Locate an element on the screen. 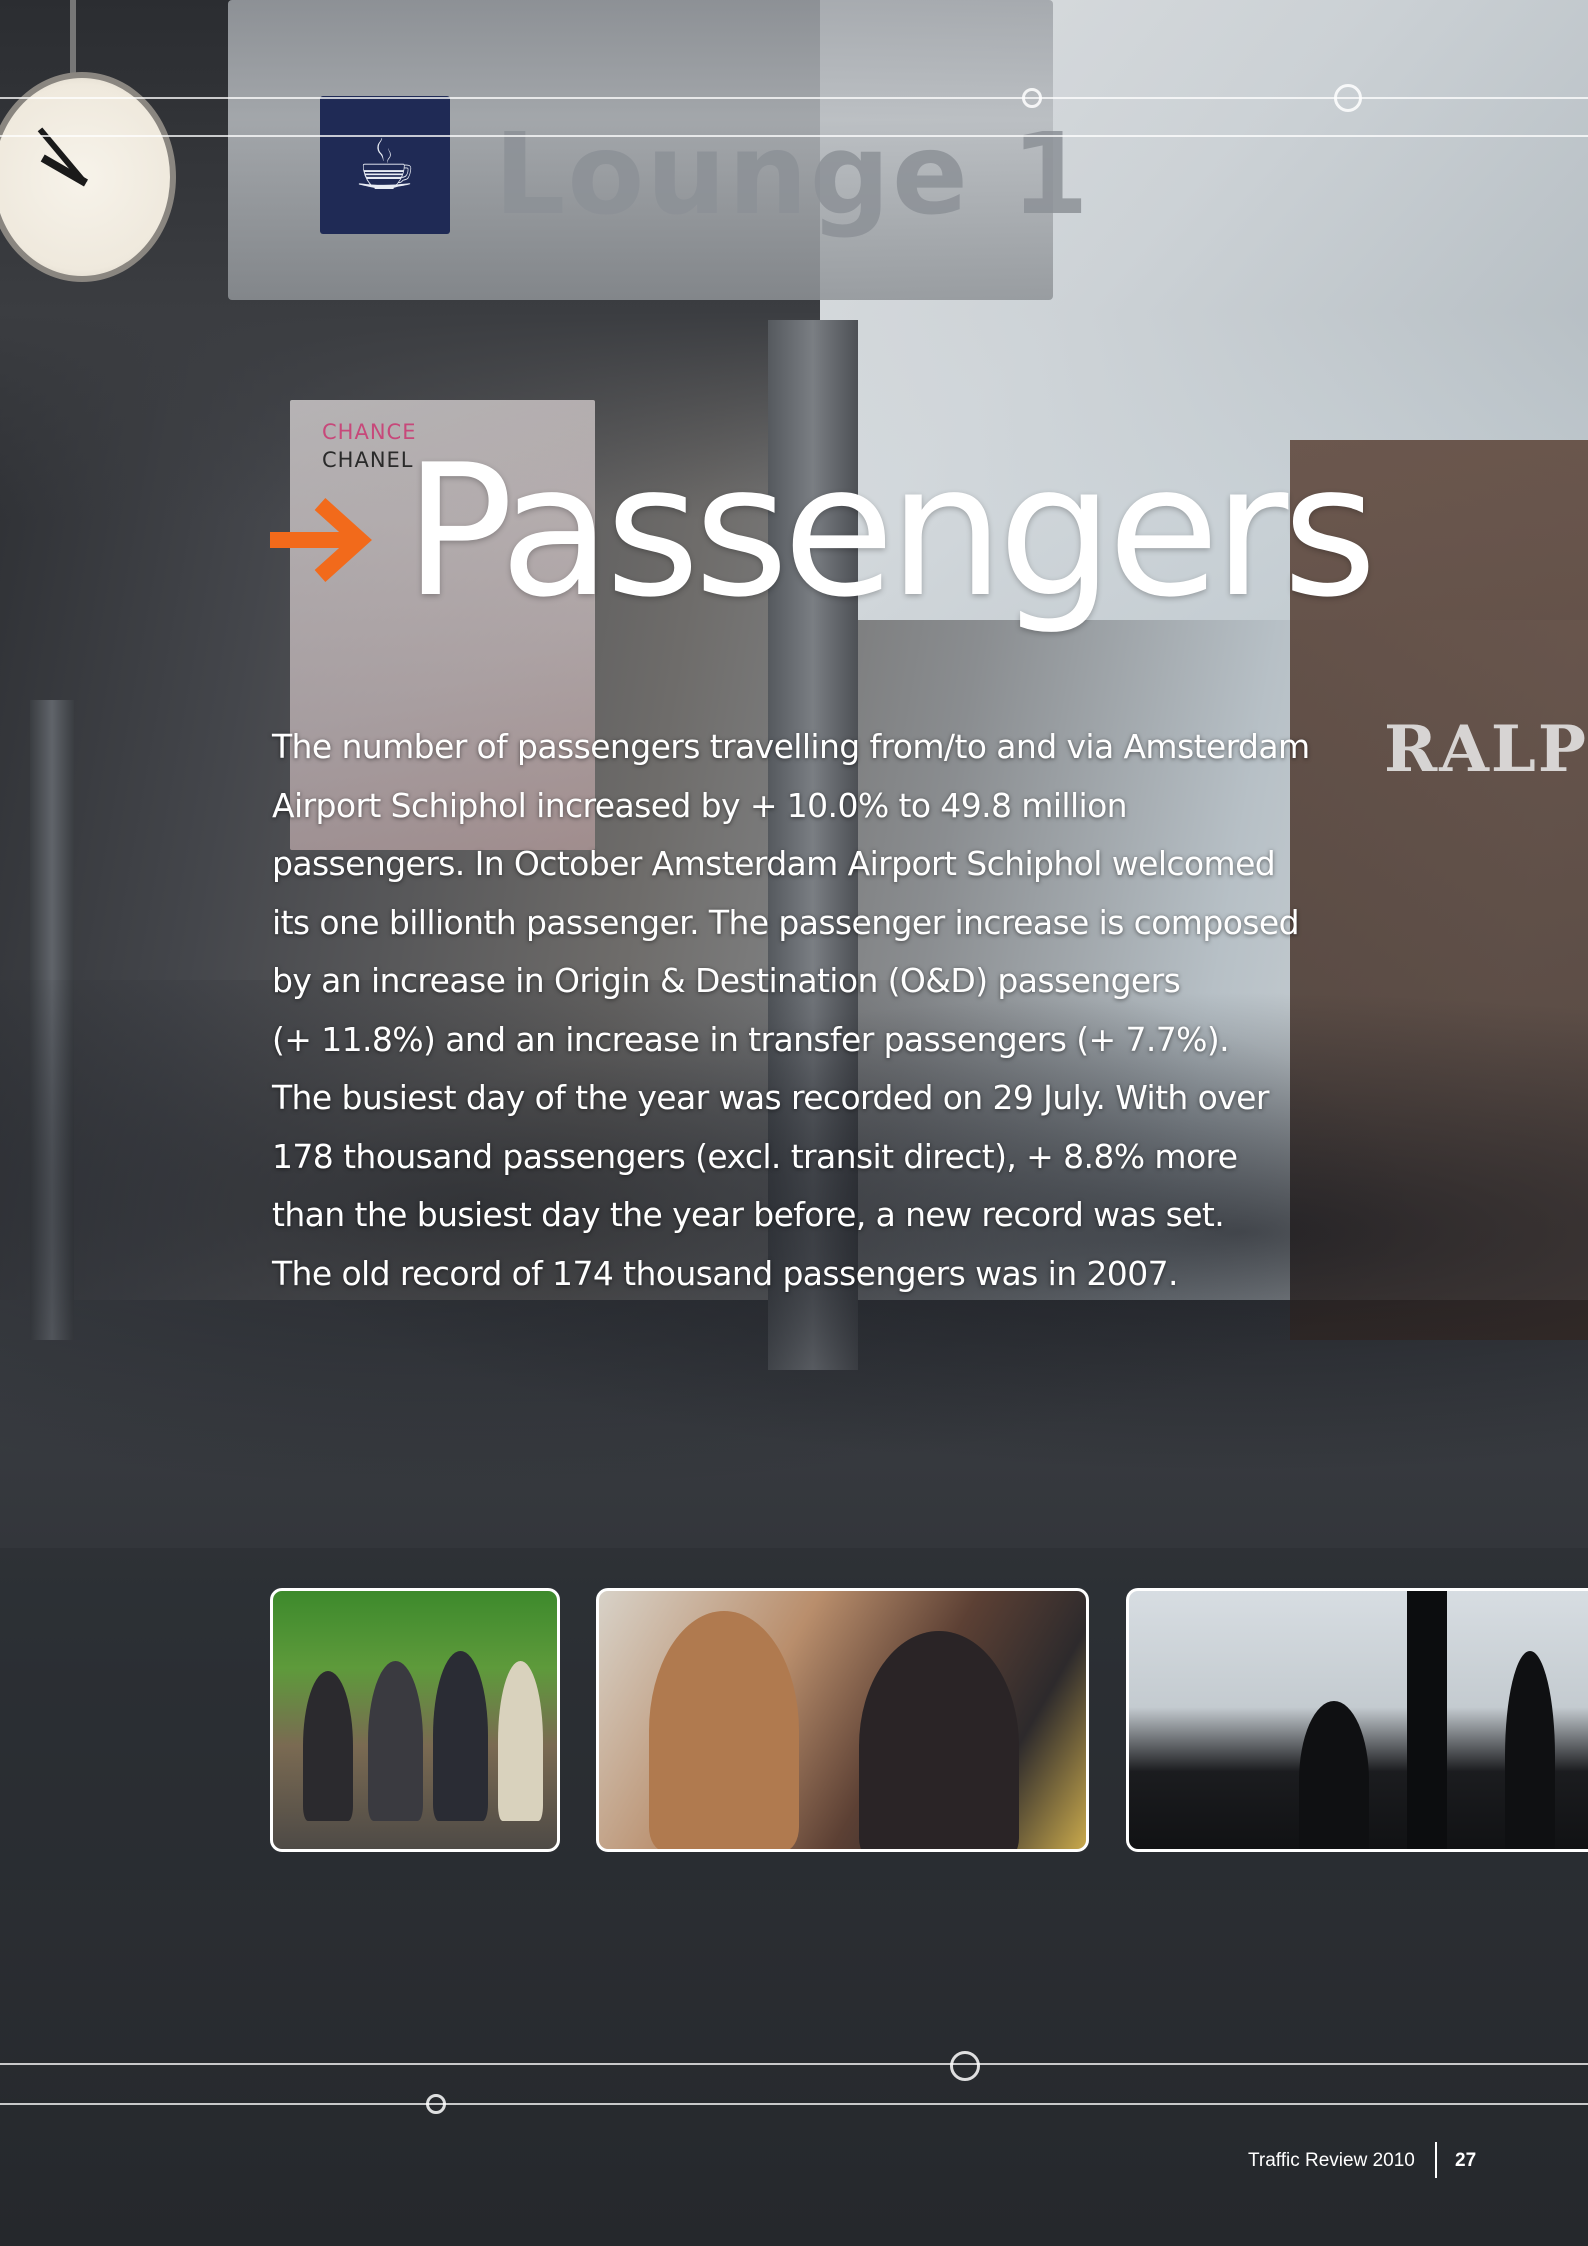 Image resolution: width=1588 pixels, height=2246 pixels. arrow-right-shape is located at coordinates (321, 540).